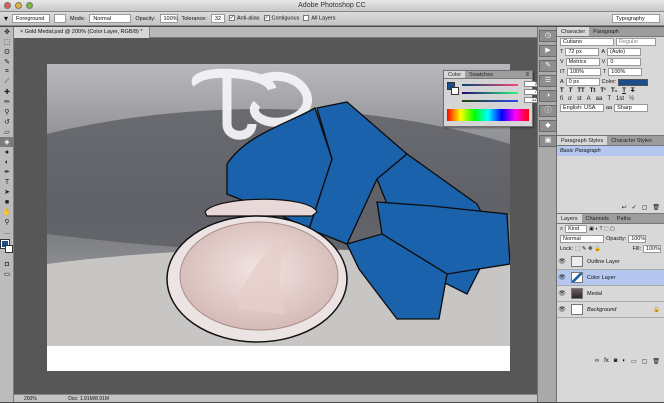  I want to click on tab-color: Color, so click(455, 74).